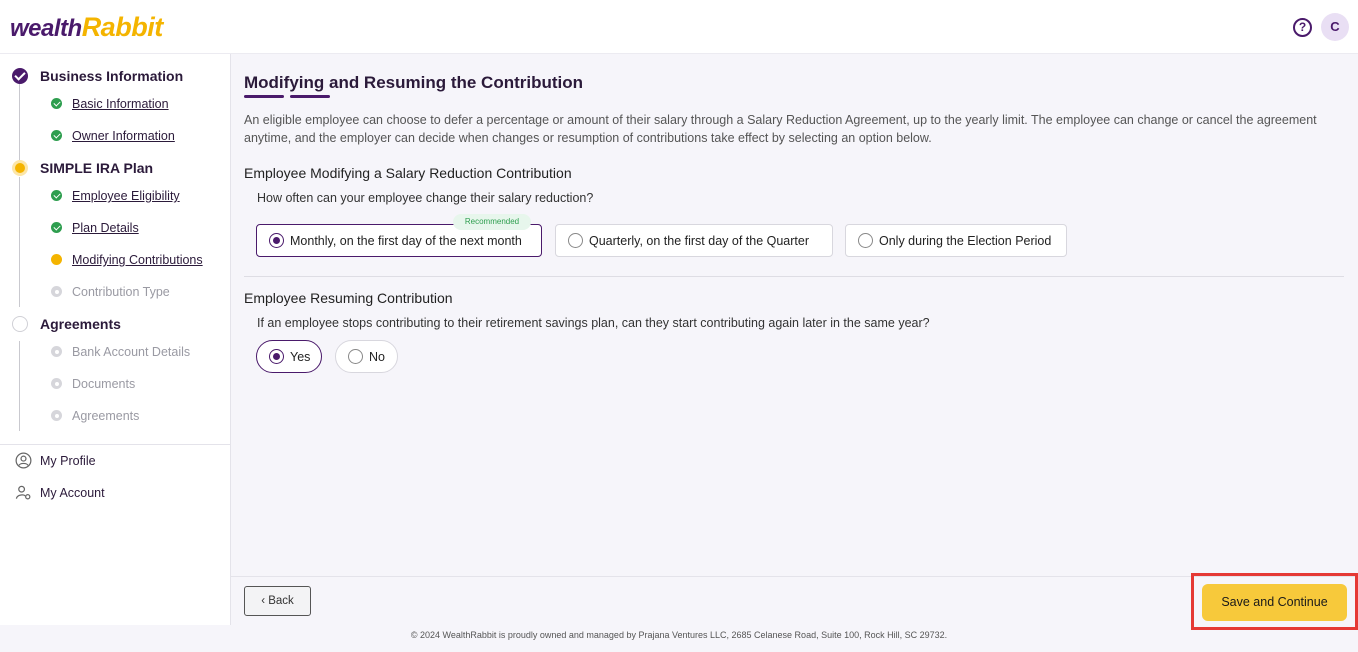 This screenshot has height=652, width=1358. I want to click on option-label: Yes, so click(300, 357).